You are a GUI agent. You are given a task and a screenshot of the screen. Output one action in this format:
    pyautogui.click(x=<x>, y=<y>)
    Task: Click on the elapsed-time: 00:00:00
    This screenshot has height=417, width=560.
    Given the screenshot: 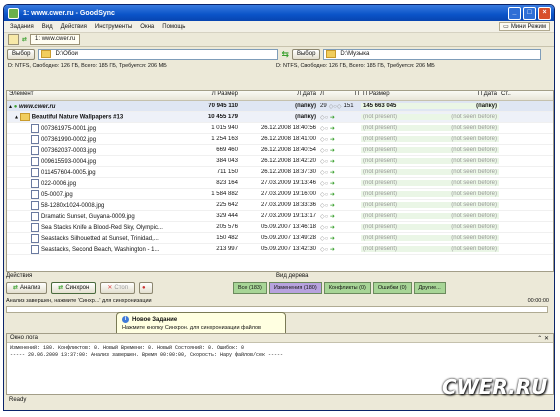 What is the action you would take?
    pyautogui.click(x=538, y=301)
    